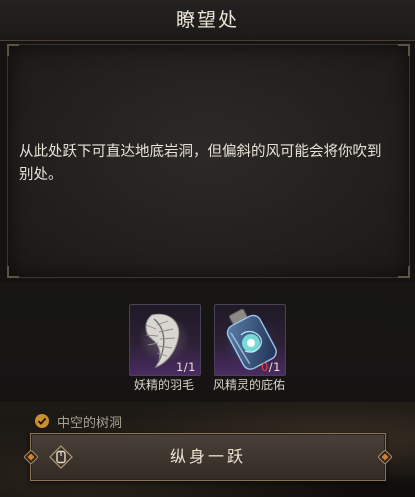 The width and height of the screenshot is (415, 497). I want to click on leap-button: 纵身一跃, so click(208, 457).